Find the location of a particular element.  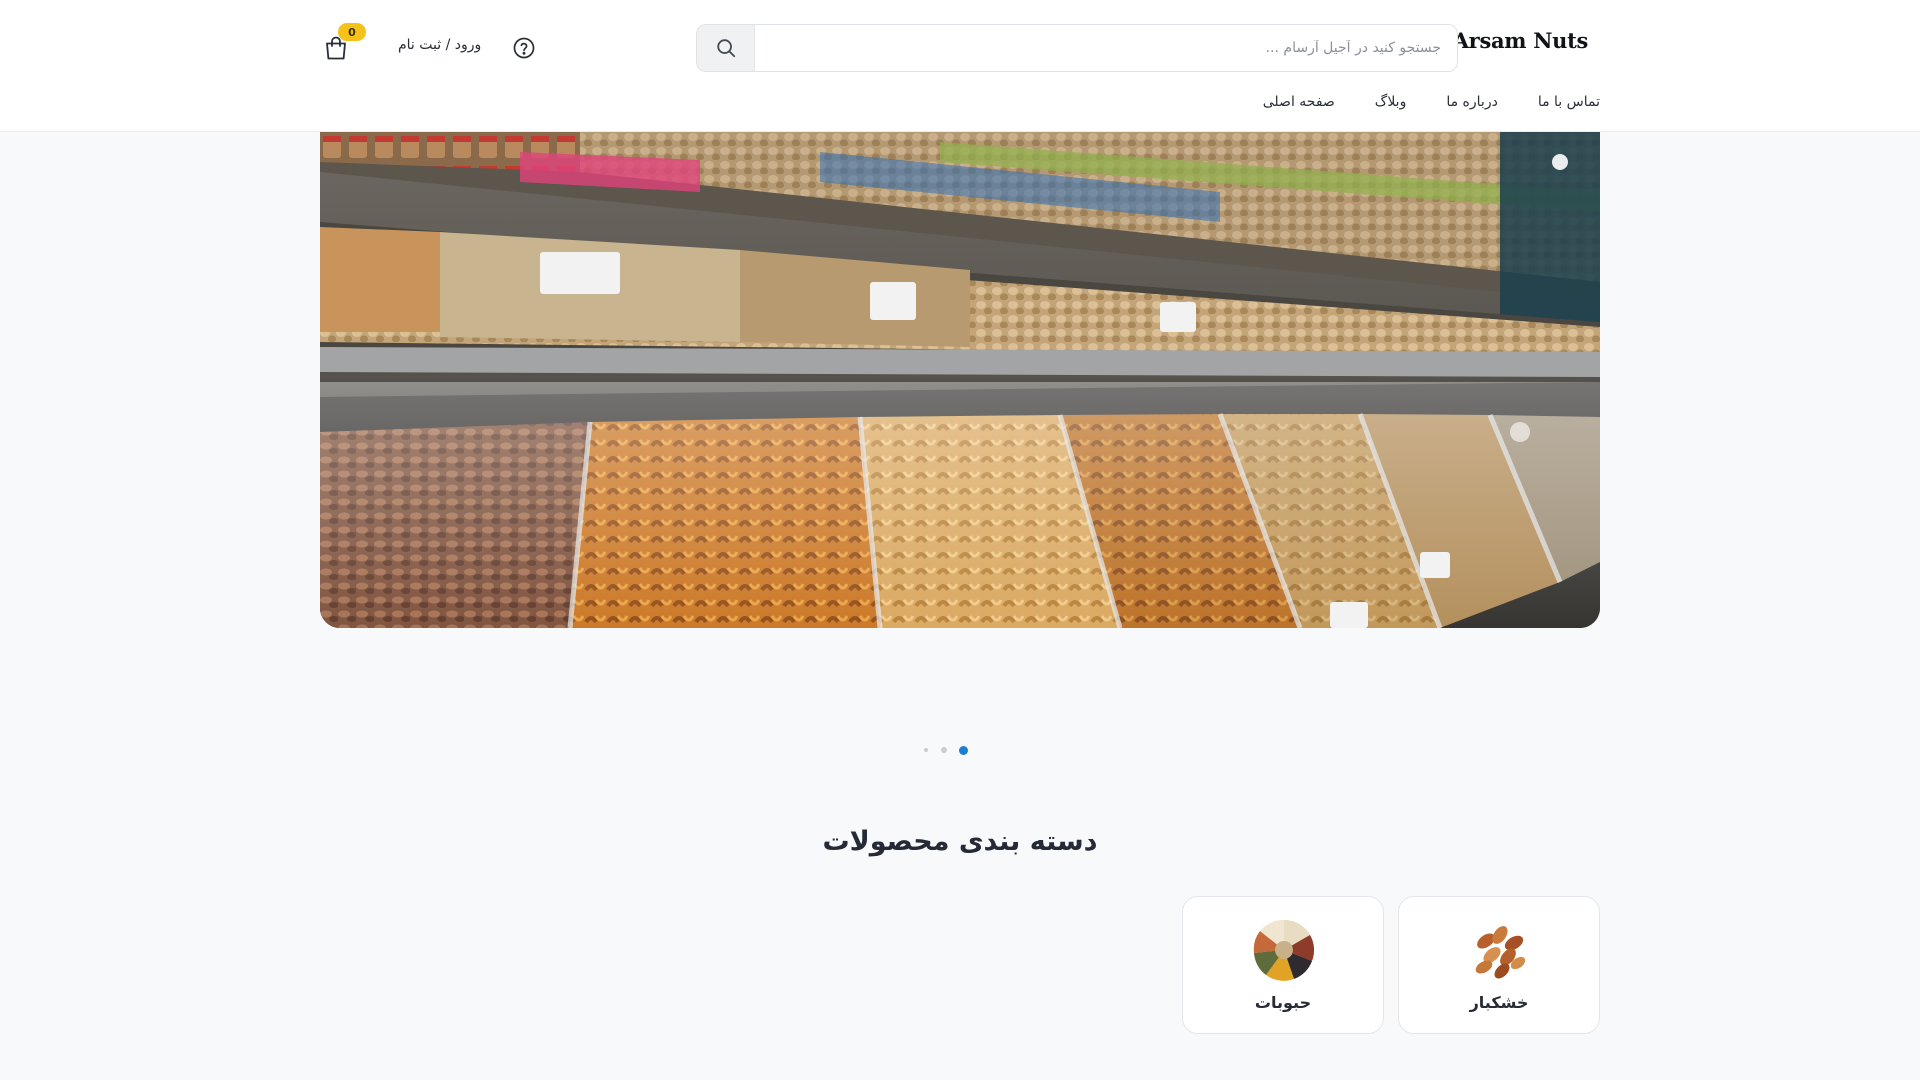

search-icon is located at coordinates (725, 48).